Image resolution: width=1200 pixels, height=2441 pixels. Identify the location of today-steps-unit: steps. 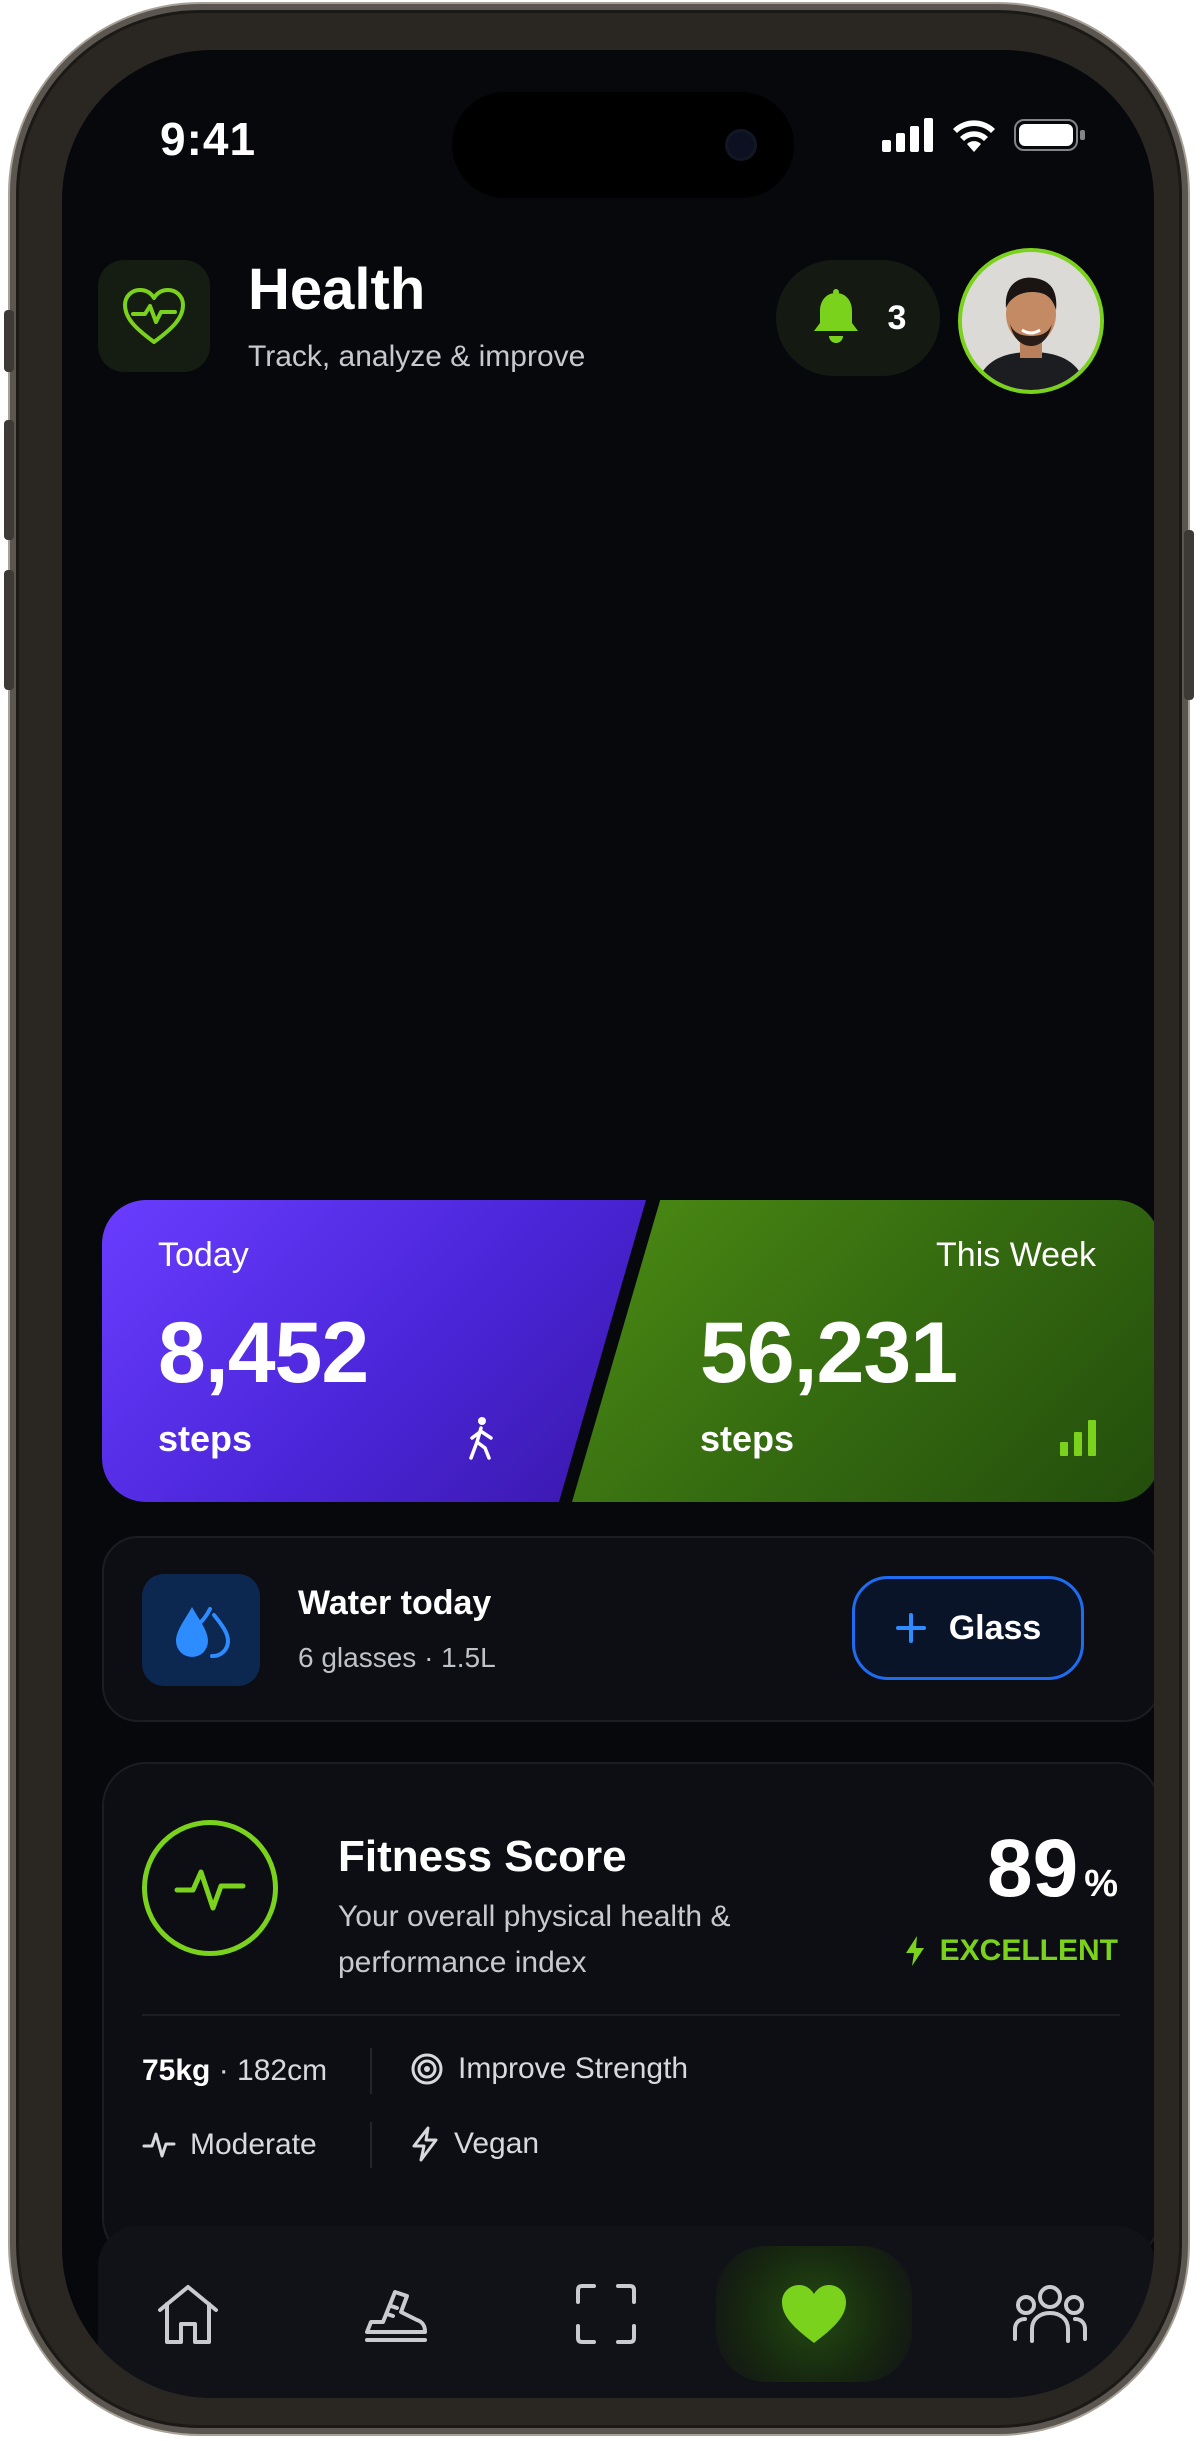
(205, 1438).